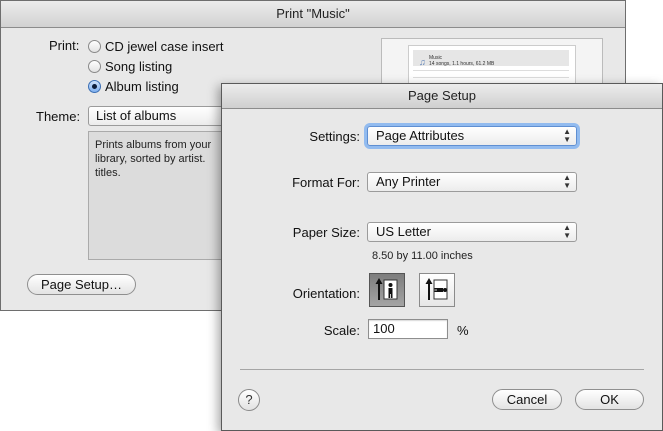 Image resolution: width=663 pixels, height=431 pixels. What do you see at coordinates (408, 329) in the screenshot?
I see `scale-input: 100` at bounding box center [408, 329].